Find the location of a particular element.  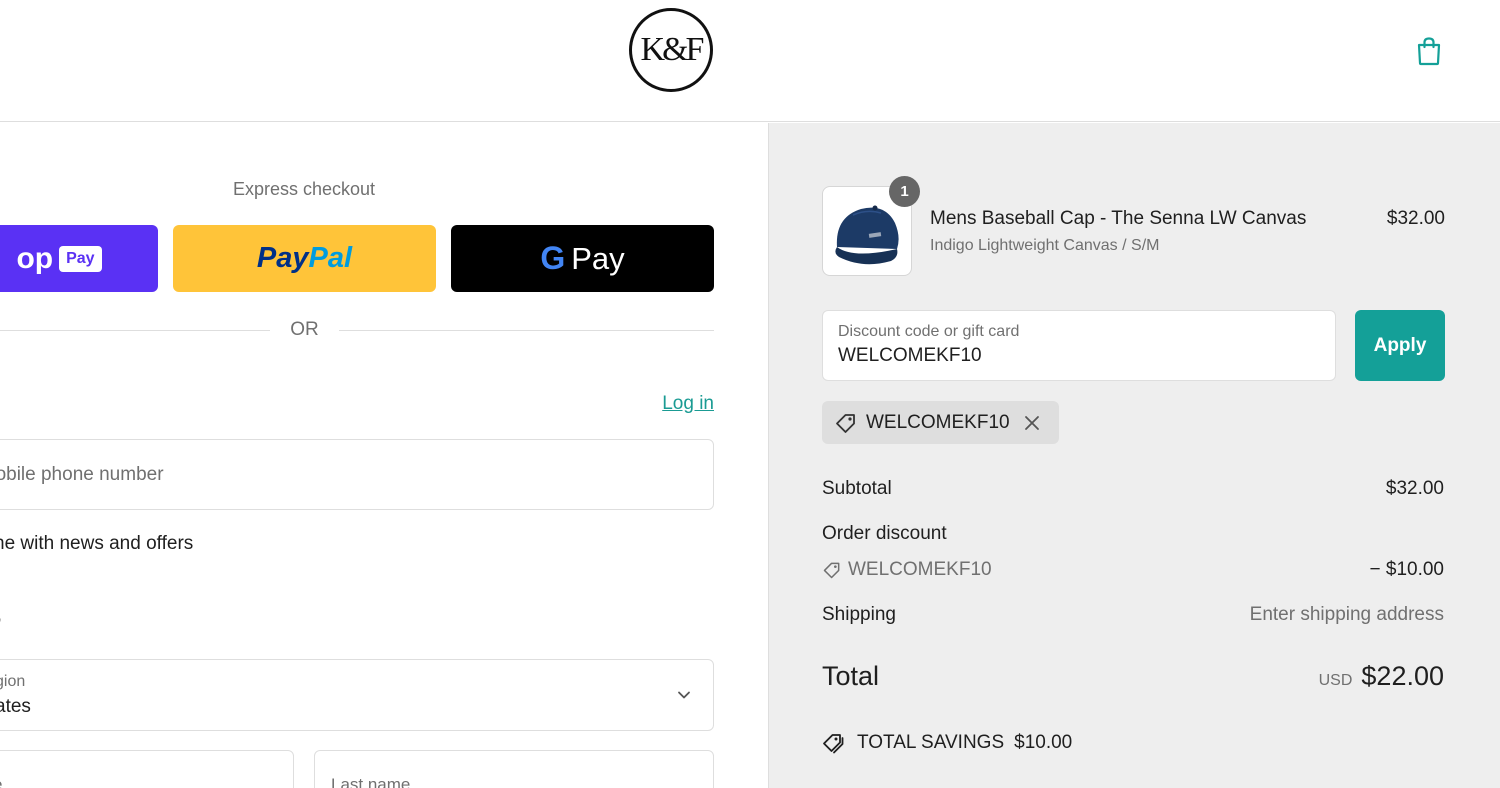

savings-label: TOTAL SAVINGS is located at coordinates (931, 742).